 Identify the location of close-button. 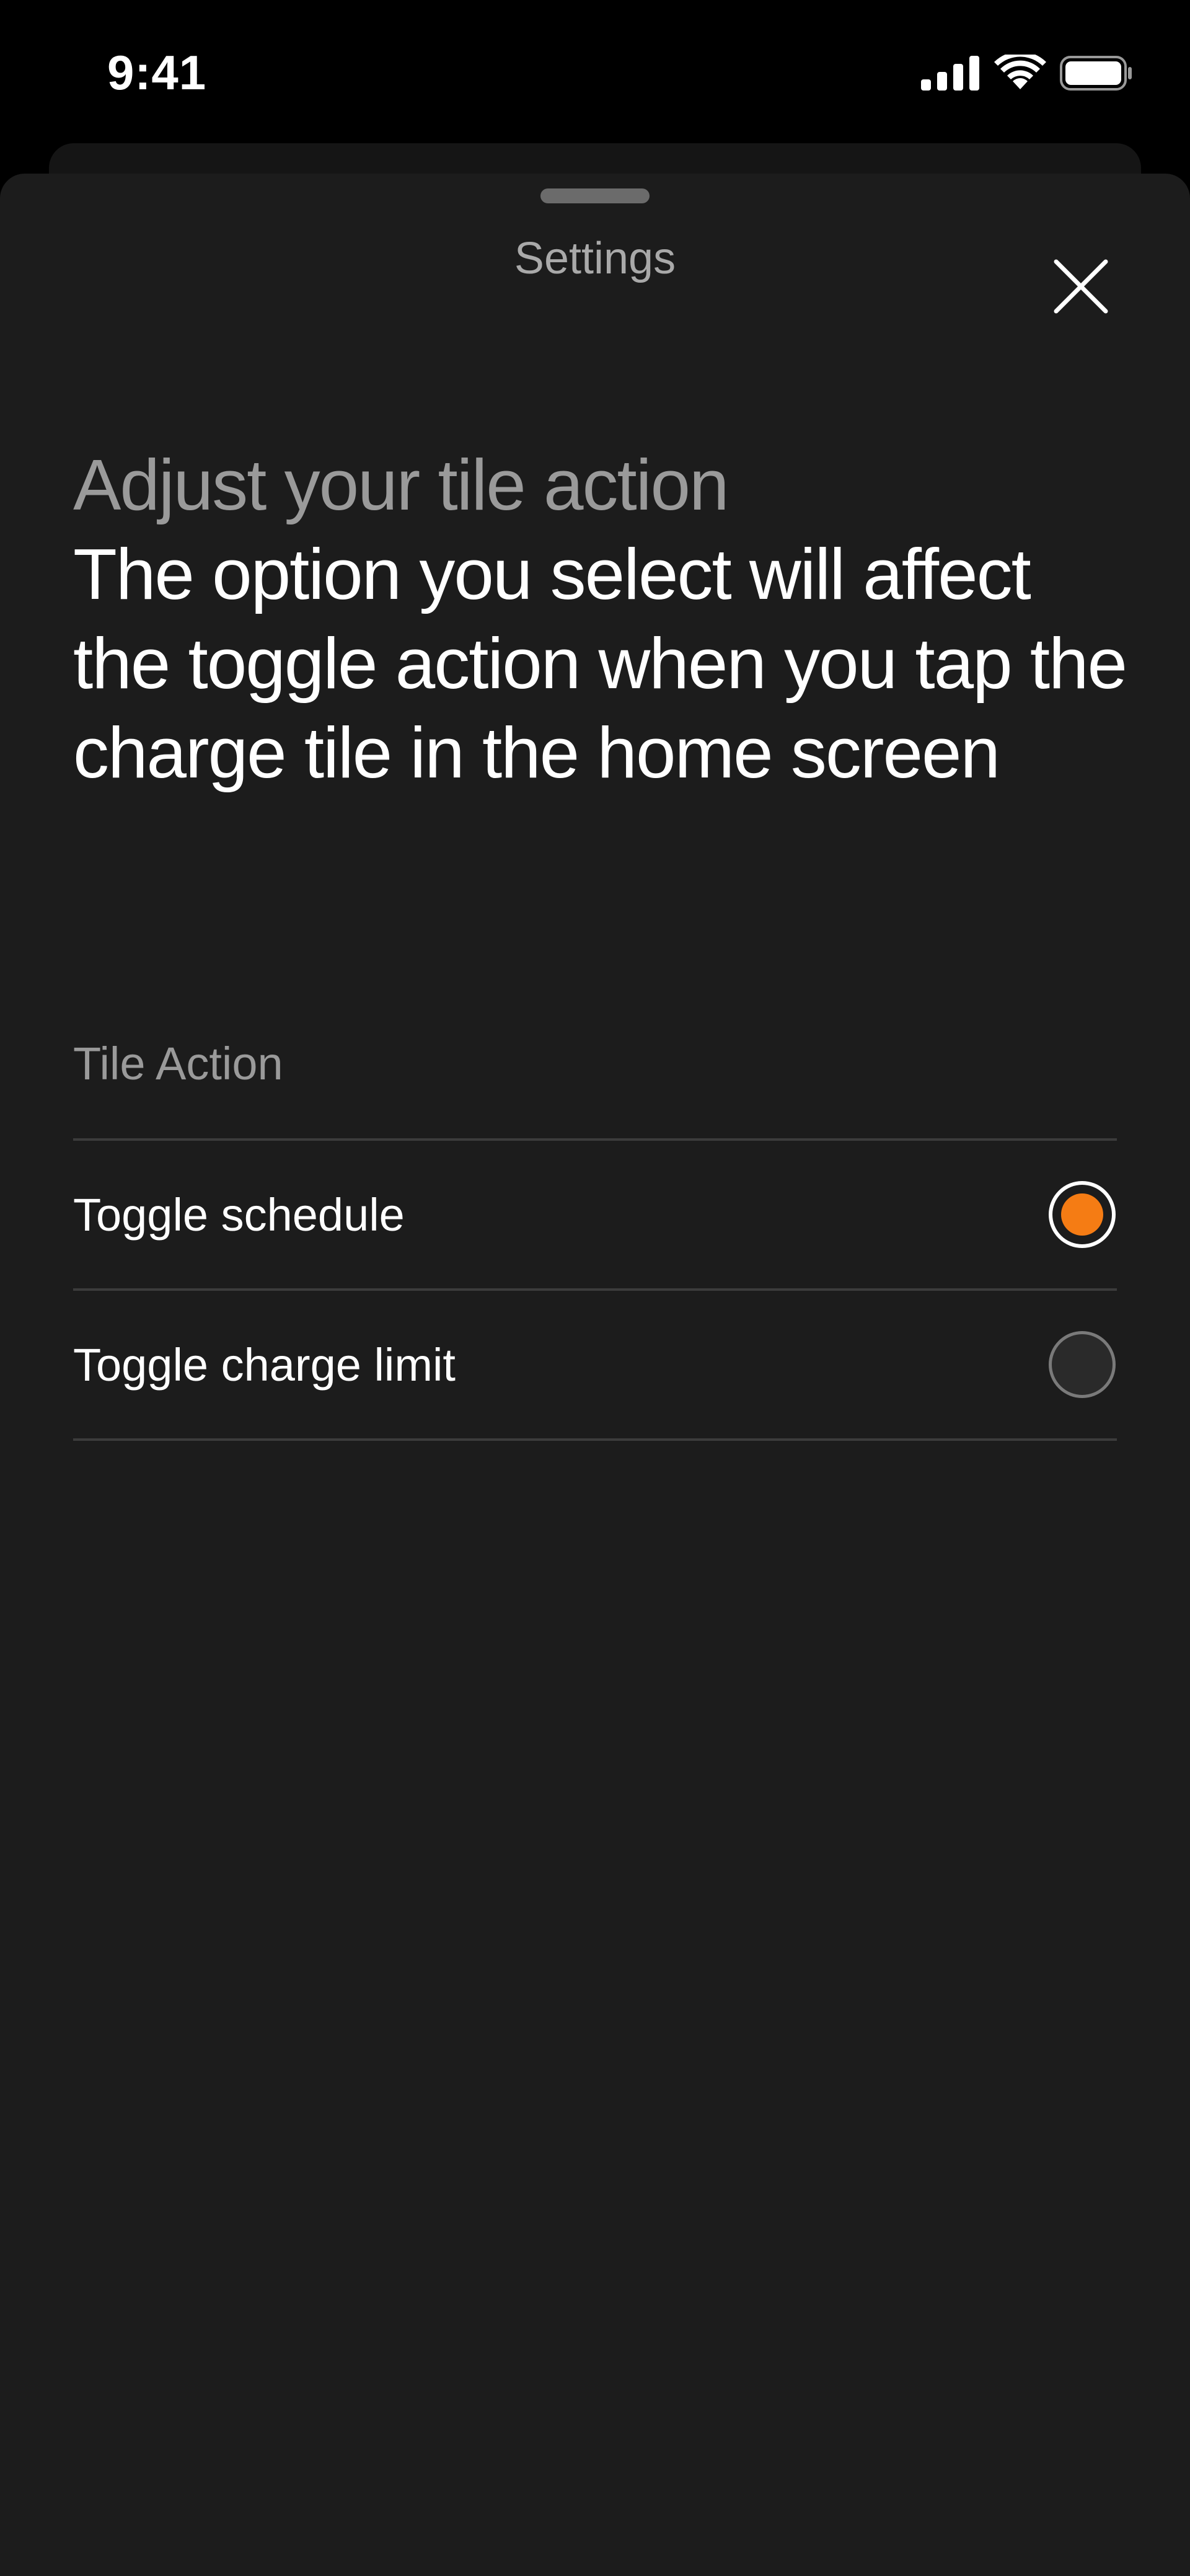
(1081, 286).